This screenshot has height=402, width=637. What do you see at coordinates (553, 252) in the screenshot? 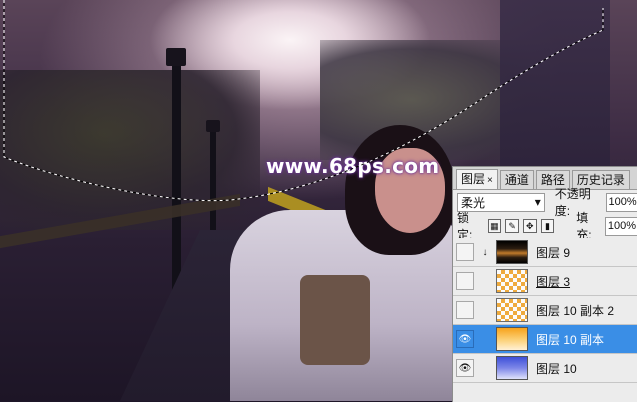
I see `layer-name: 图层 9` at bounding box center [553, 252].